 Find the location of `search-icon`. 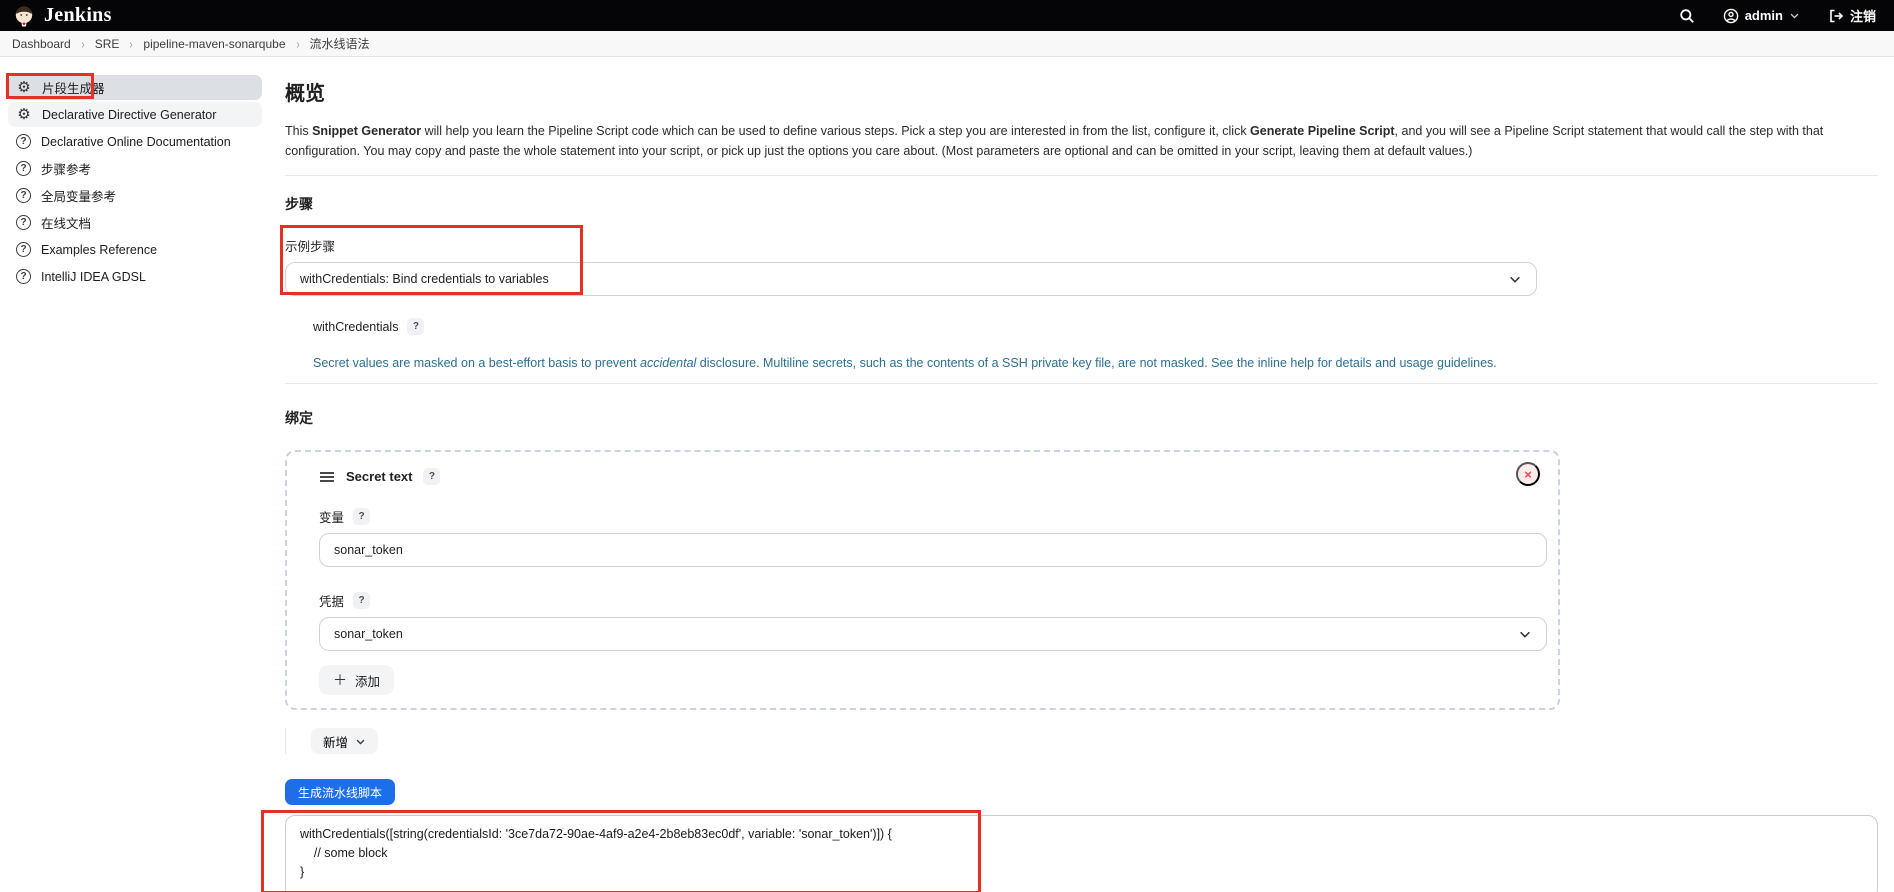

search-icon is located at coordinates (1686, 15).